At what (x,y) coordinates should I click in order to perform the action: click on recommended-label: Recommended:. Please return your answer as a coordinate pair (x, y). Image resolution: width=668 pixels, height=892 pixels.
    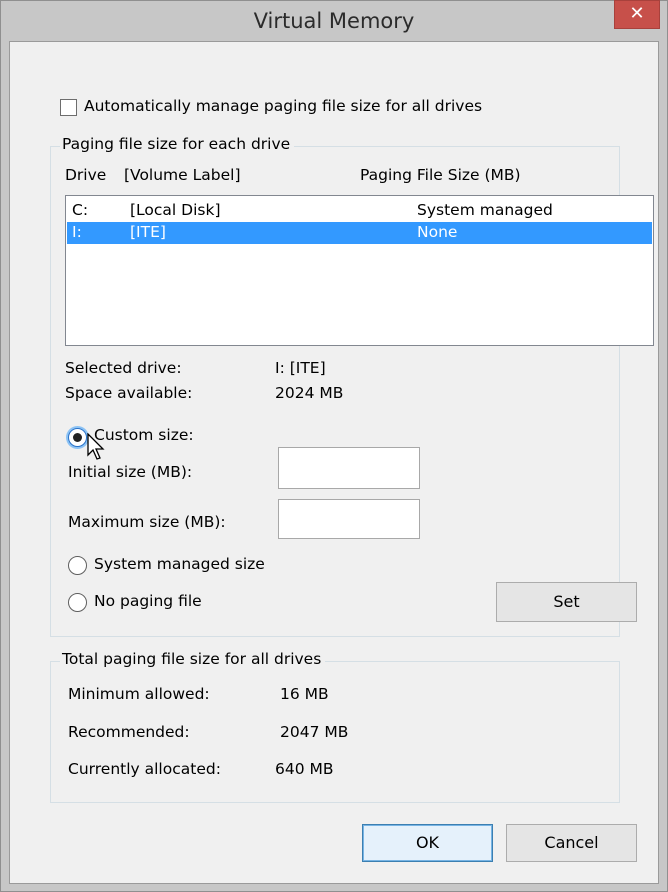
    Looking at the image, I should click on (129, 732).